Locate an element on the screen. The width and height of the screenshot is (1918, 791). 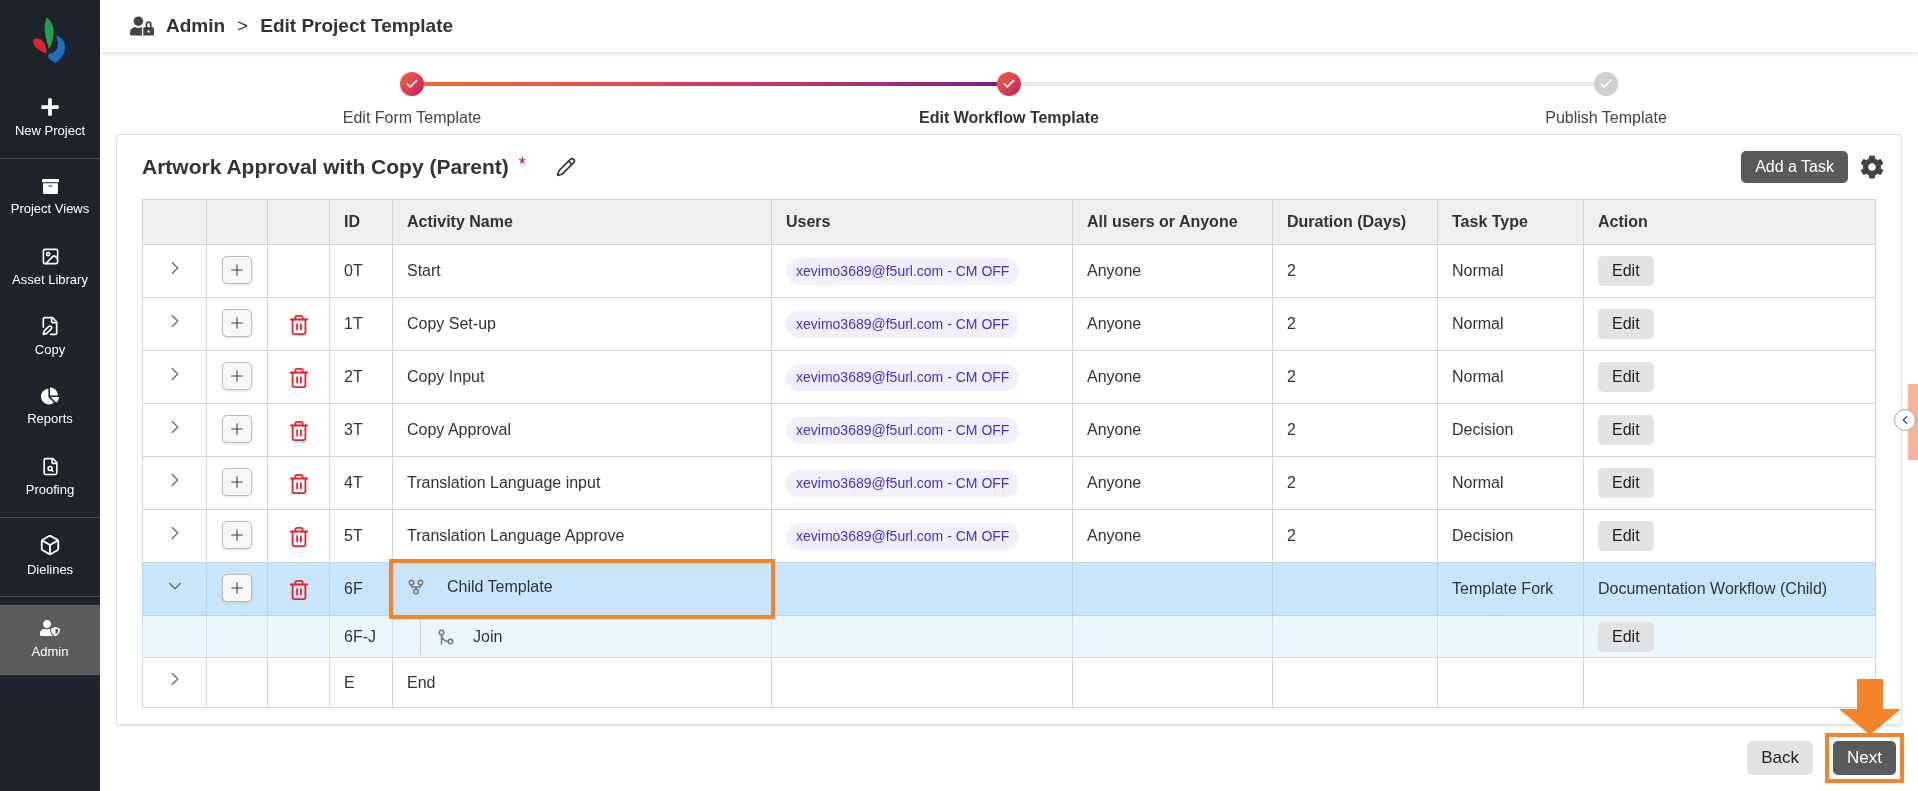
box-icon is located at coordinates (50, 545).